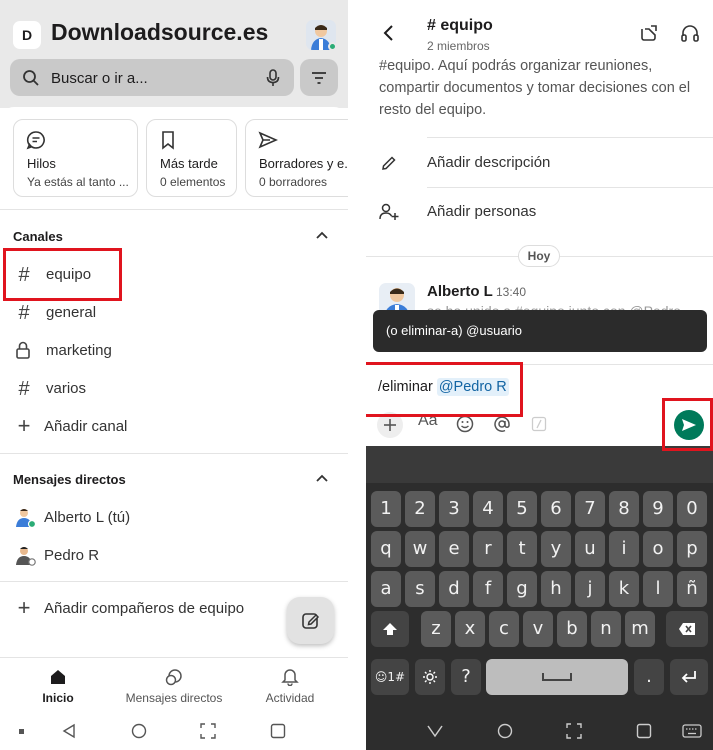 This screenshot has width=713, height=750. I want to click on dm-label: Pedro R, so click(72, 555).